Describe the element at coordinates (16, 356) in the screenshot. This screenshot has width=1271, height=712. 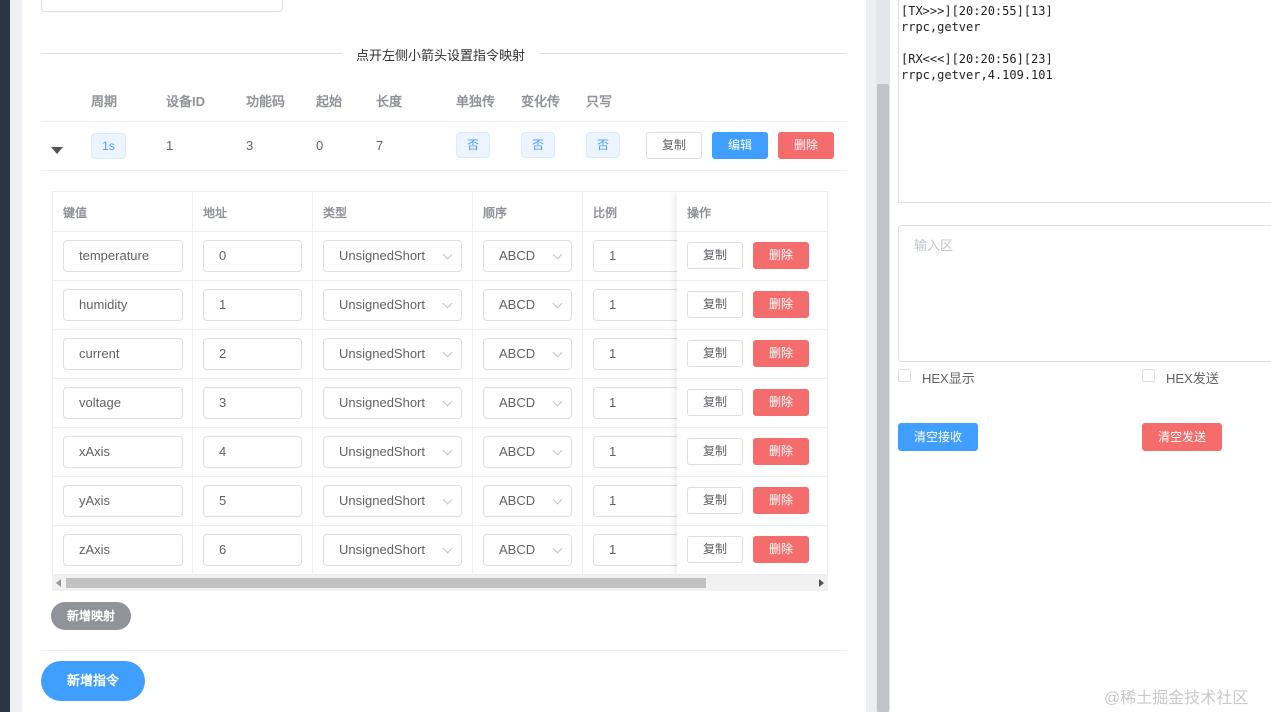
I see `page-gutter` at that location.